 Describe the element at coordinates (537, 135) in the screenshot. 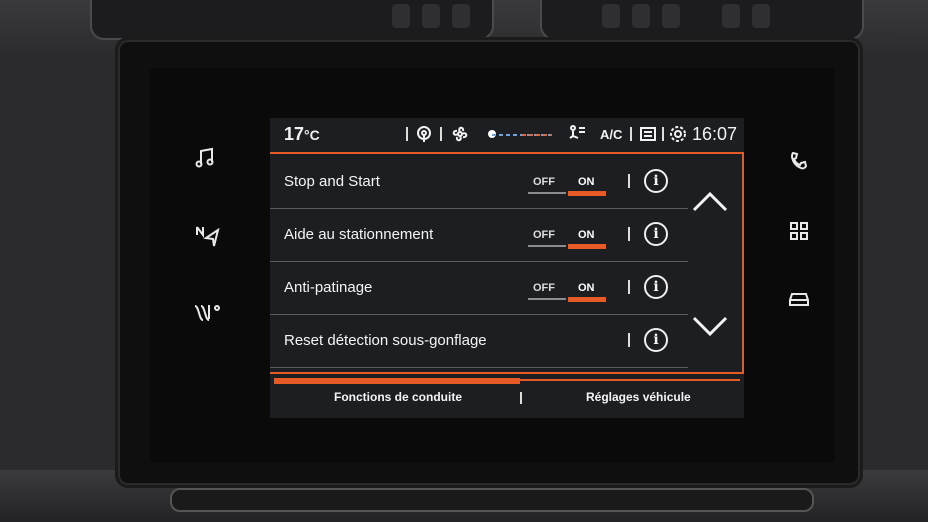

I see `temperature-scale` at that location.